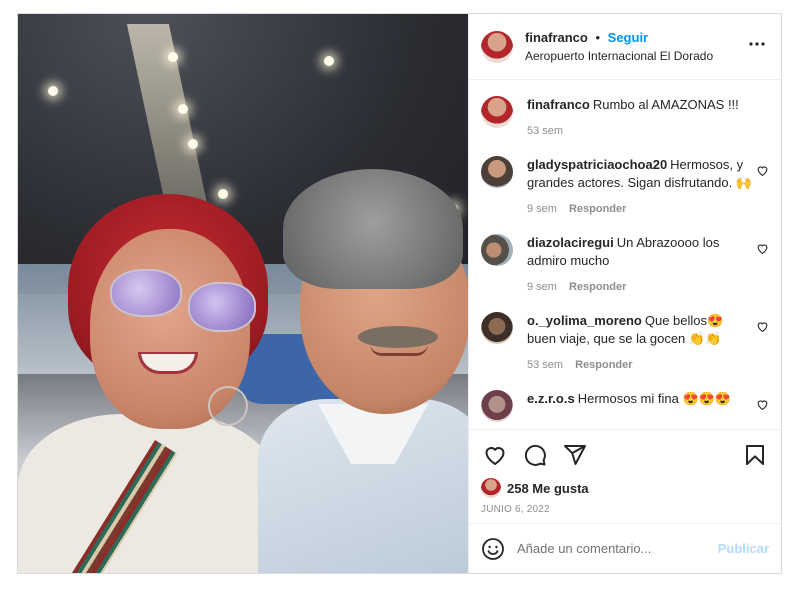 This screenshot has height=593, width=800. What do you see at coordinates (584, 320) in the screenshot?
I see `comment-username: o._yolima_moreno` at bounding box center [584, 320].